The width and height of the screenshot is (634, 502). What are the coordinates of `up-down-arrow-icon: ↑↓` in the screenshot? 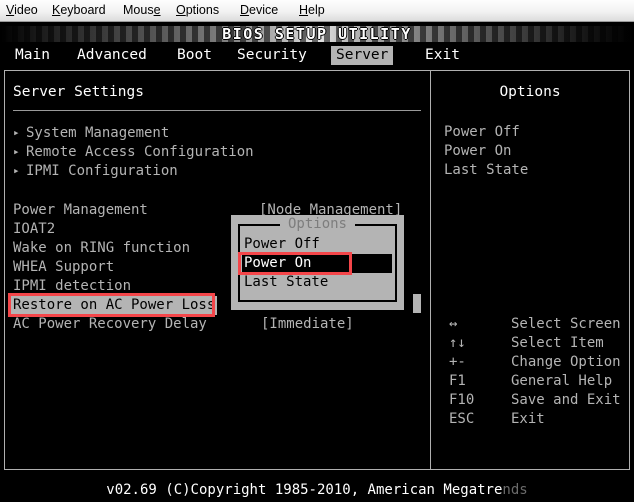 It's located at (457, 343).